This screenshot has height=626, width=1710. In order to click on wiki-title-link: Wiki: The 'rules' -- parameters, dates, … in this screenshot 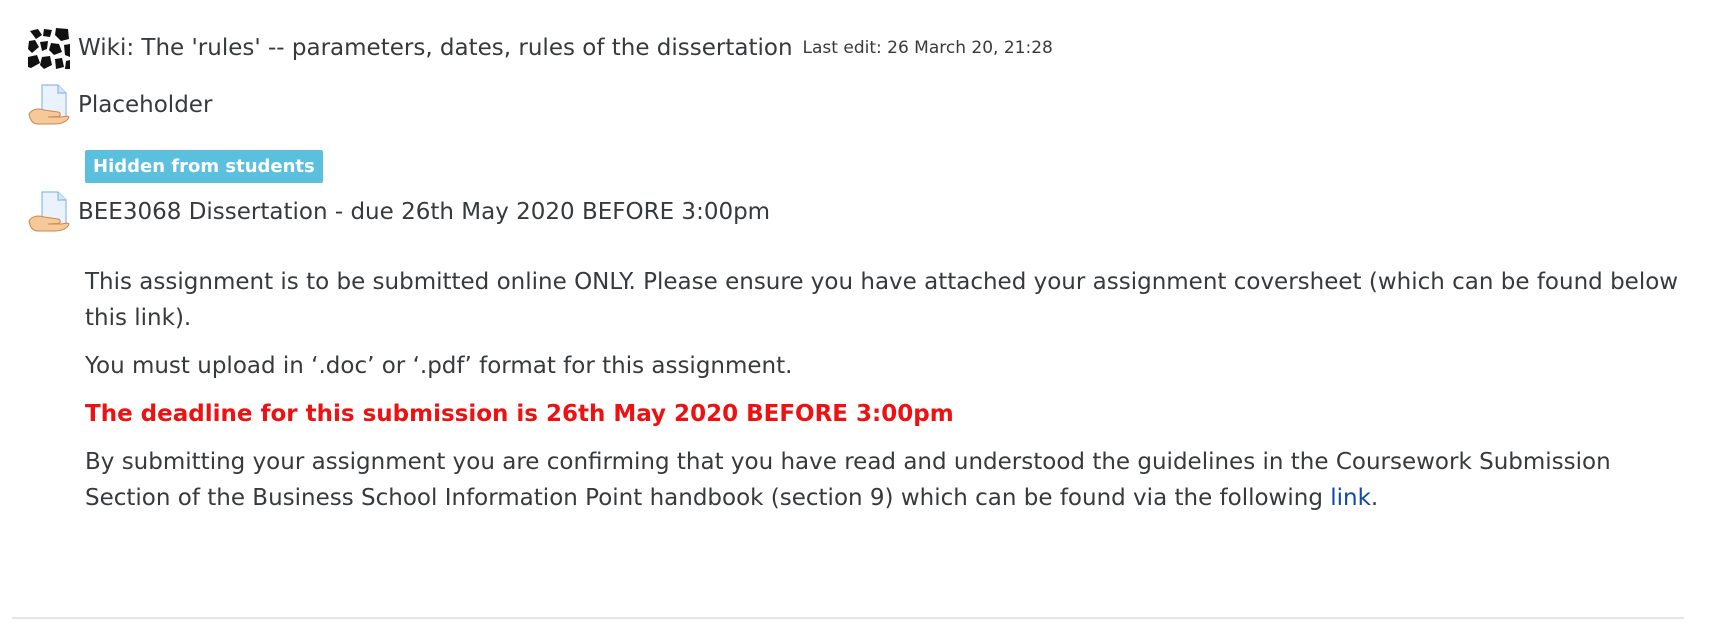, I will do `click(435, 48)`.